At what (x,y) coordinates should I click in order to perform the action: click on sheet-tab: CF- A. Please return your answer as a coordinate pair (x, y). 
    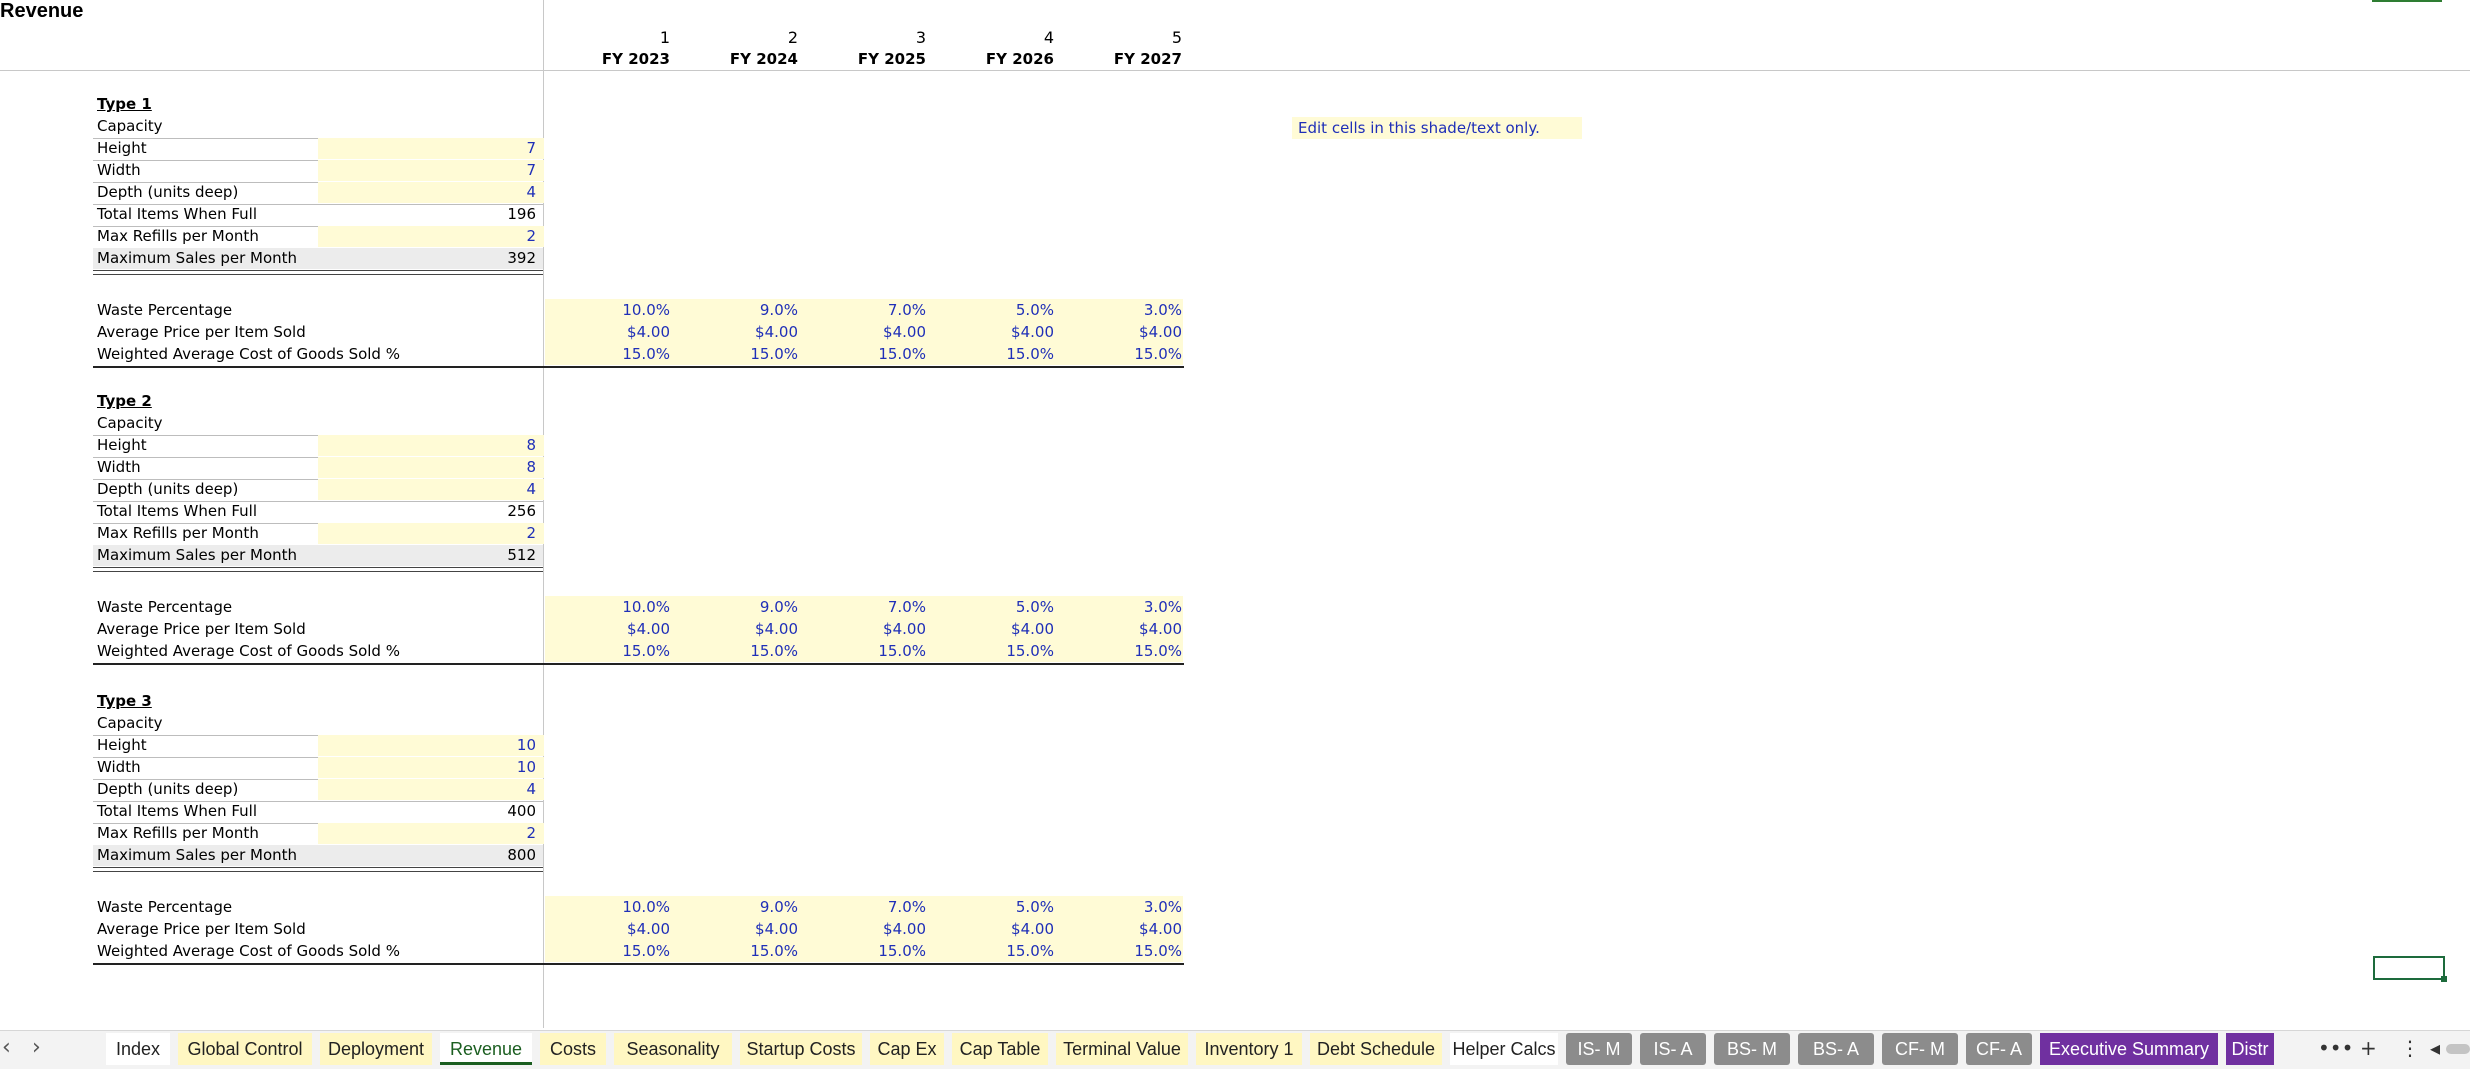
    Looking at the image, I should click on (1999, 1049).